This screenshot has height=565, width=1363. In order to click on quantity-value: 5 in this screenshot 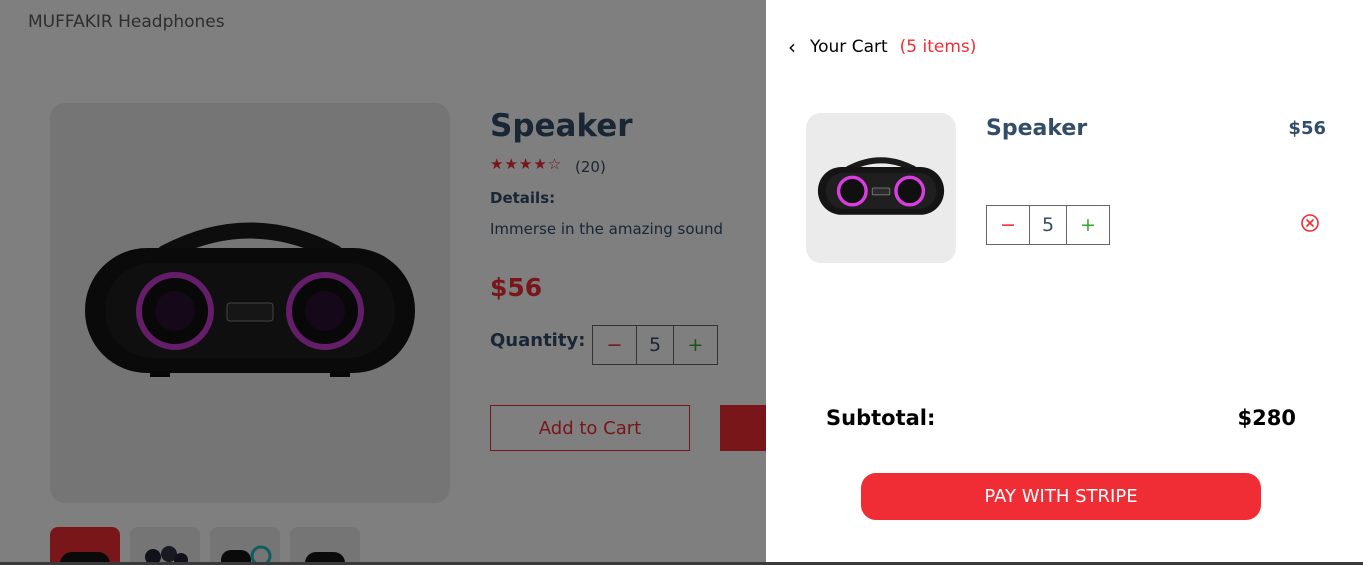, I will do `click(1048, 225)`.